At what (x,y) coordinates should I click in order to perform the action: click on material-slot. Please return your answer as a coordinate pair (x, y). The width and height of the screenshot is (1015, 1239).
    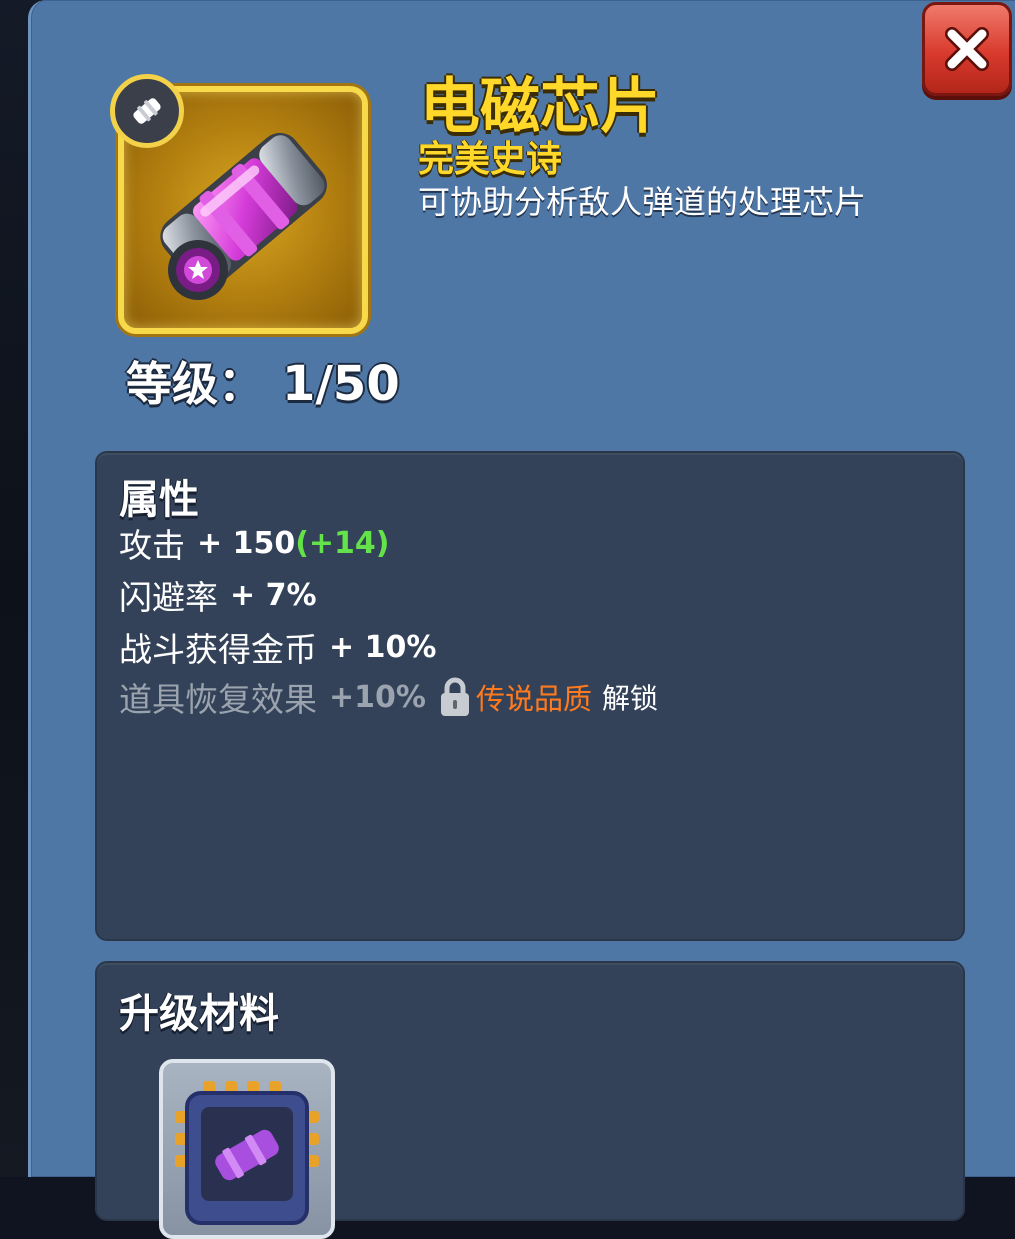
    Looking at the image, I should click on (247, 1149).